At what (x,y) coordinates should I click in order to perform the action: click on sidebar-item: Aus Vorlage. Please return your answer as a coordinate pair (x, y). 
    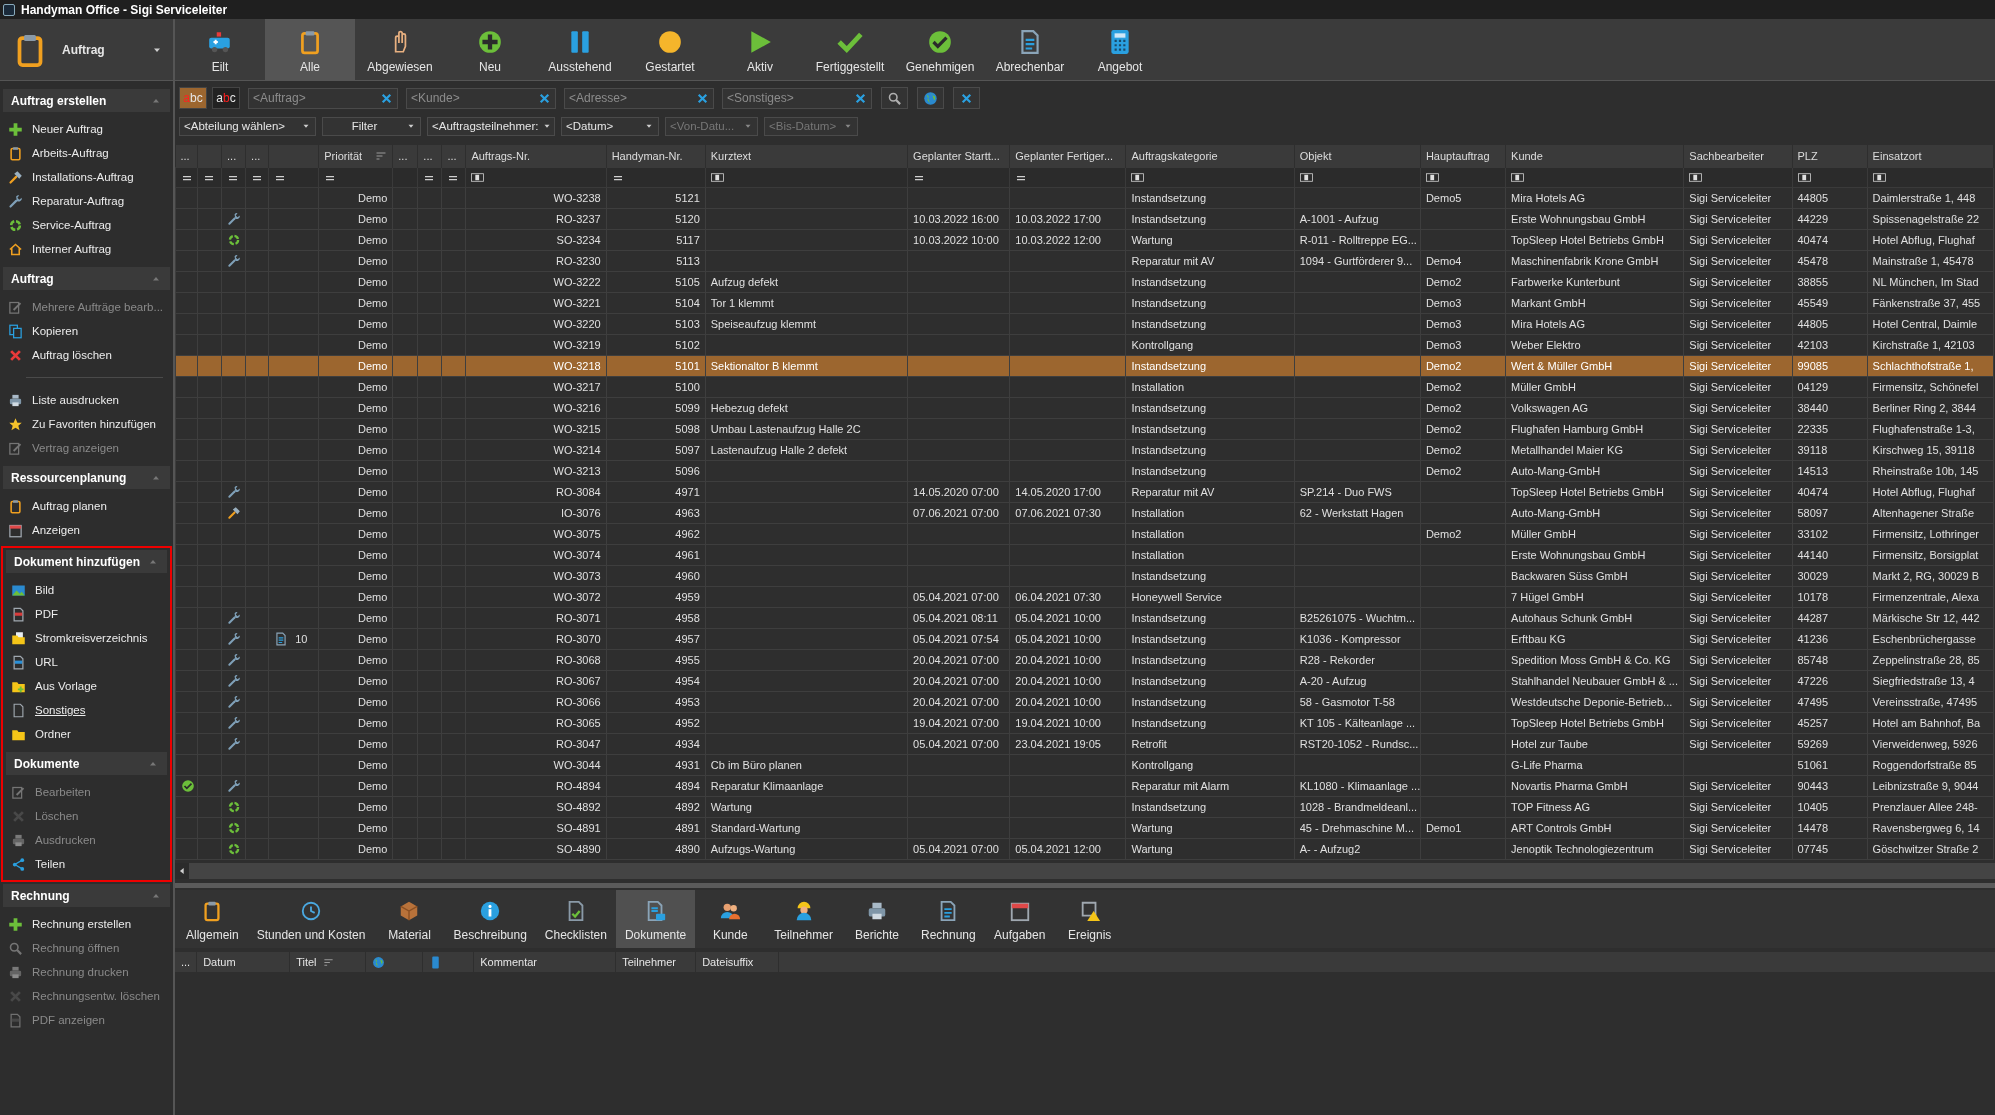
    Looking at the image, I should click on (86, 686).